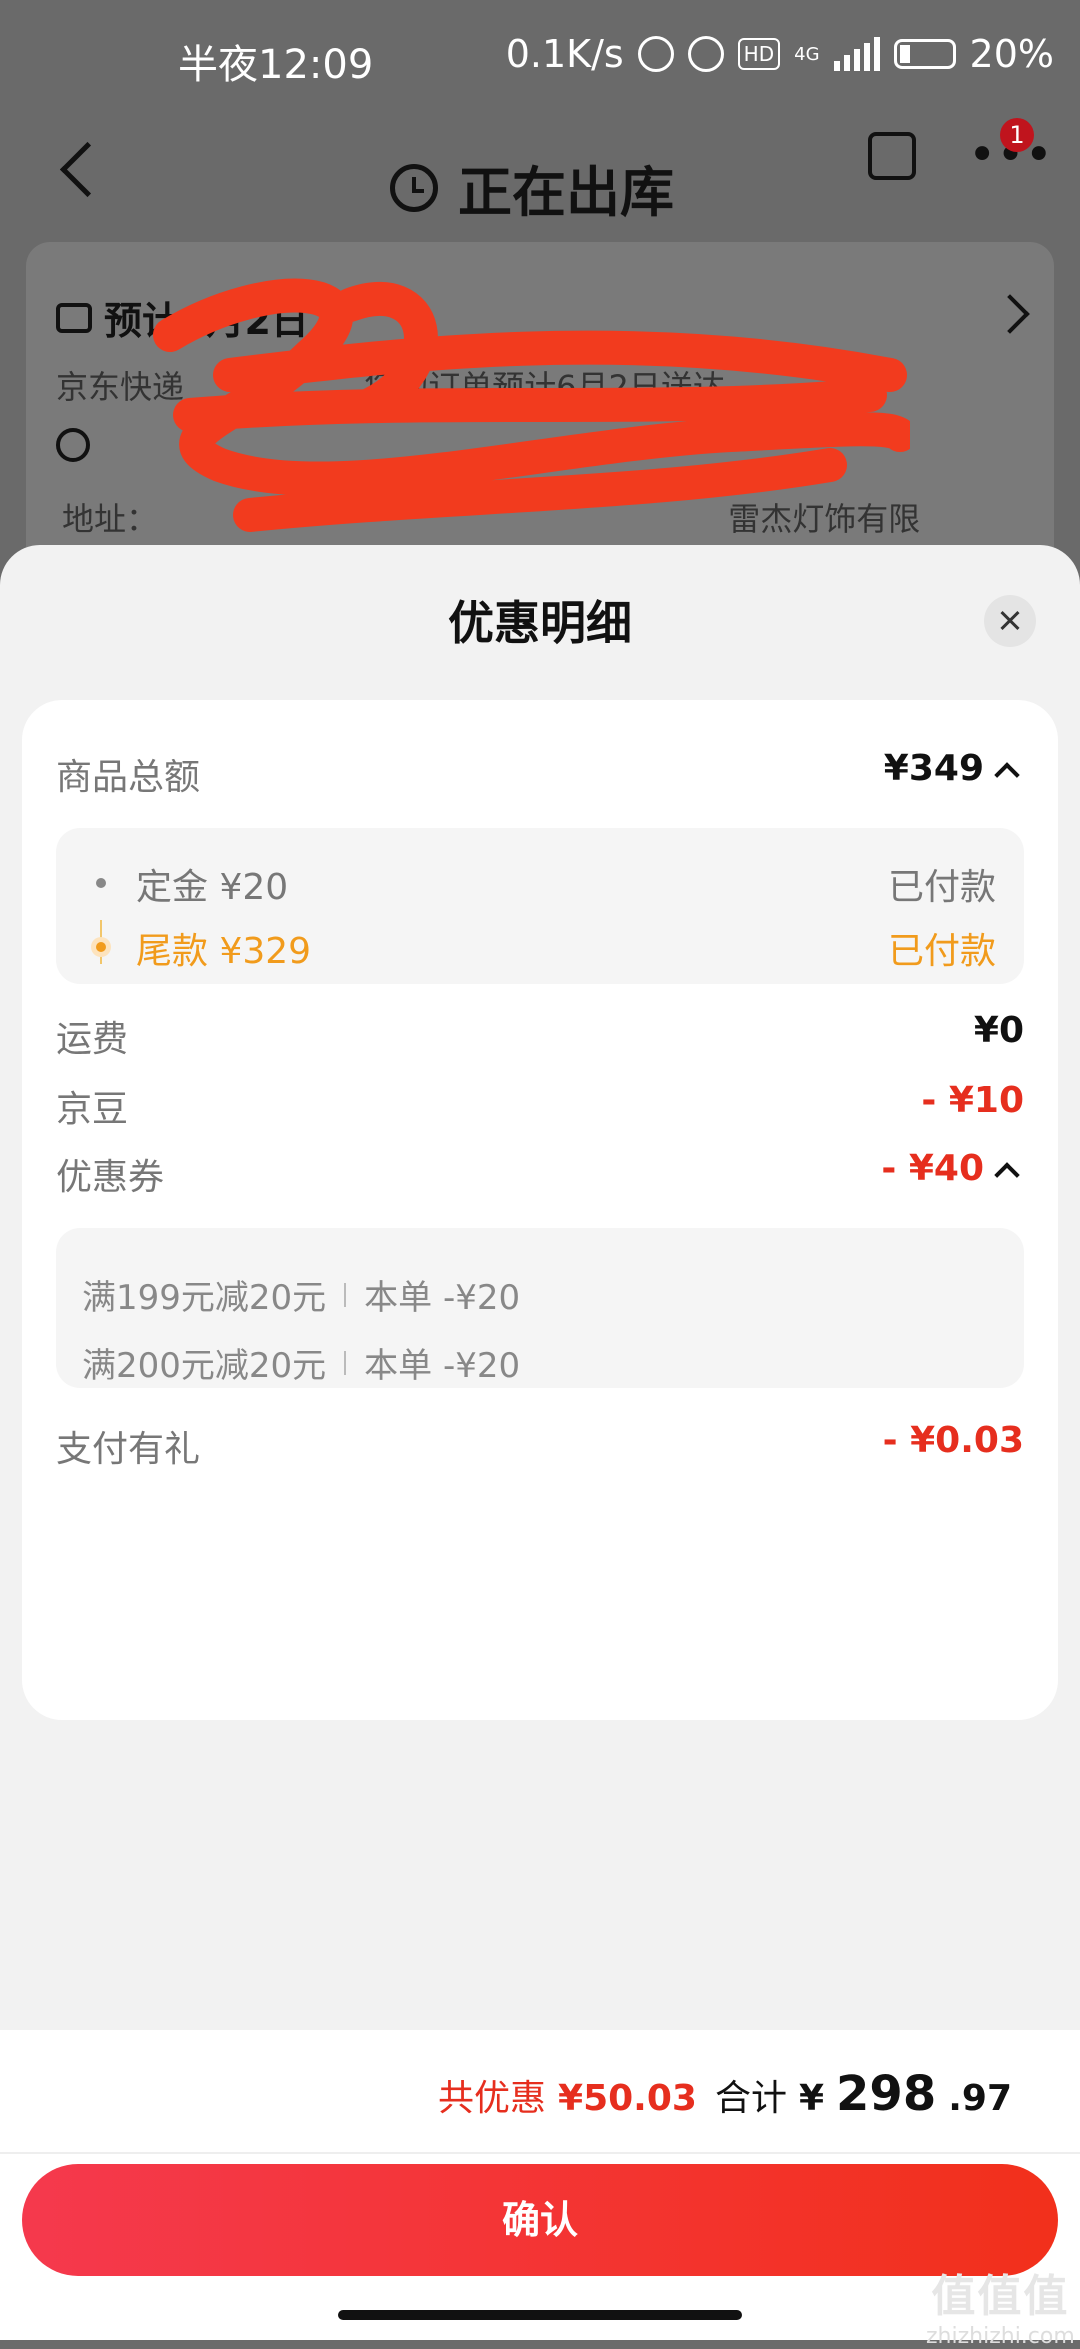 This screenshot has height=2349, width=1080. I want to click on discount-label: 共优惠, so click(492, 2098).